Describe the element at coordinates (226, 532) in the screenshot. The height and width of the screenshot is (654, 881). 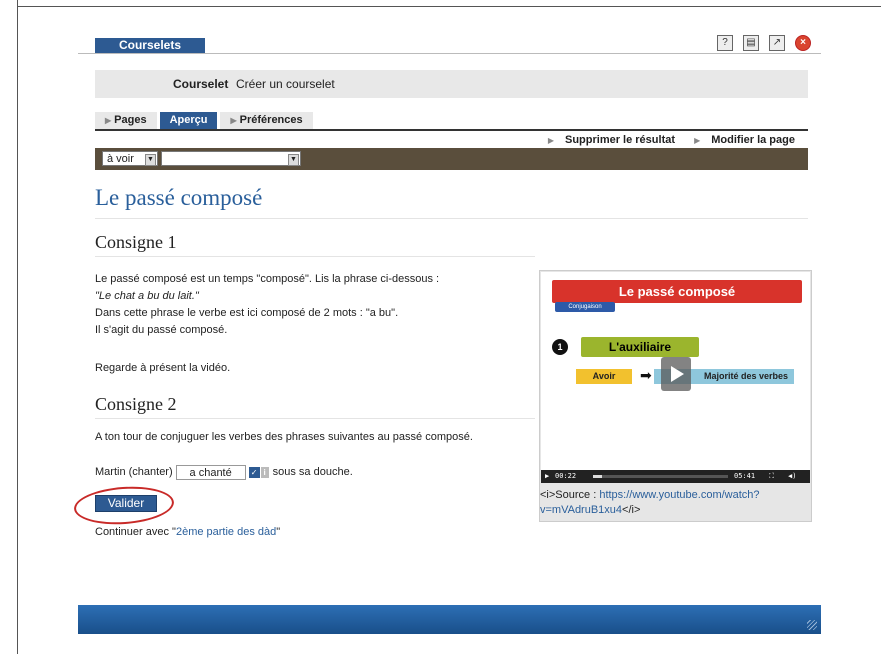
I see `continue-link: 2ème partie des dàd` at that location.